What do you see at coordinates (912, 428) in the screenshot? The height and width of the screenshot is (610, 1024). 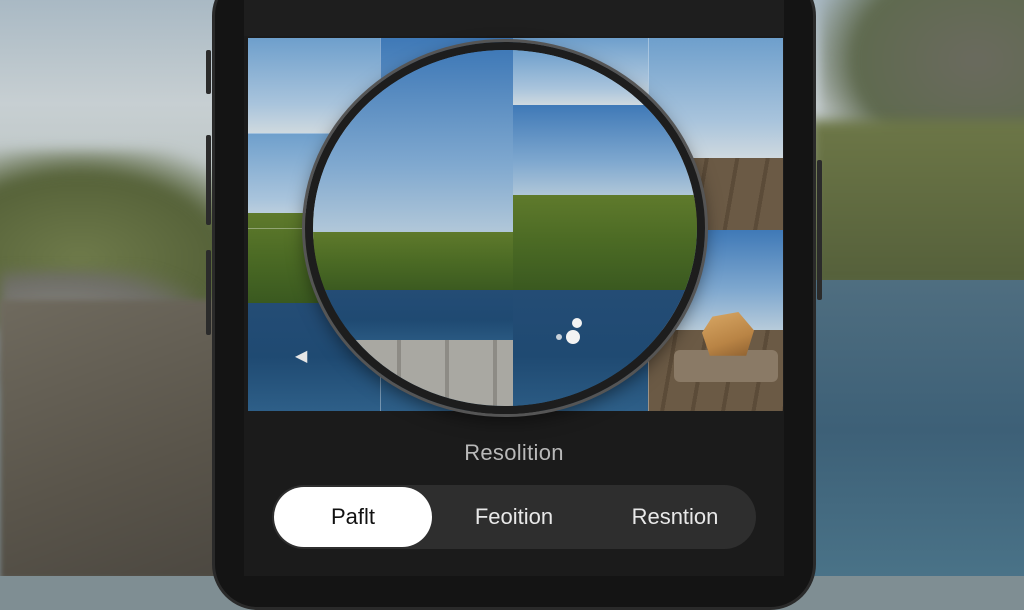 I see `background-lake` at bounding box center [912, 428].